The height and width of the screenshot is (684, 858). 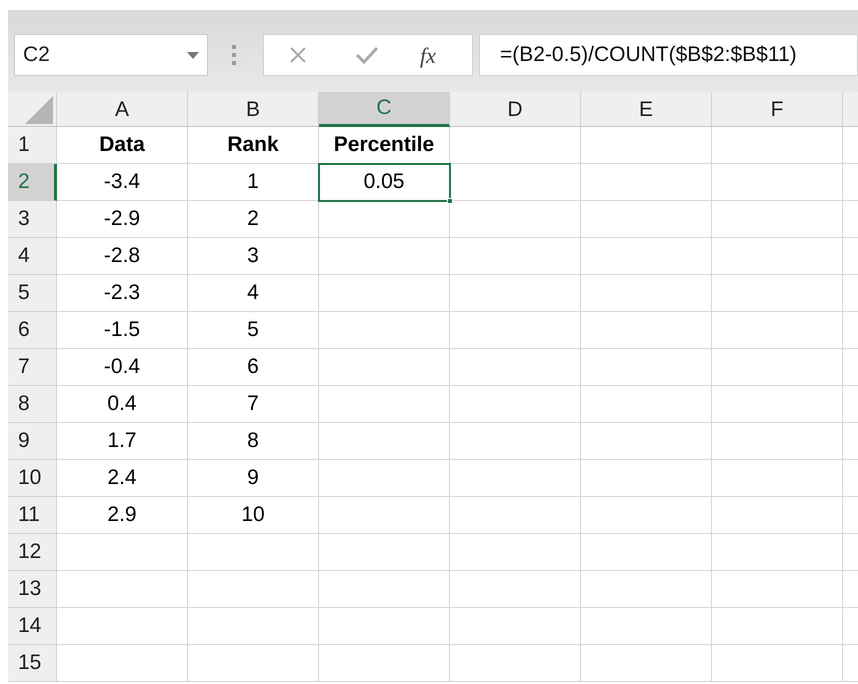 I want to click on table-cell: -2.3, so click(x=122, y=293).